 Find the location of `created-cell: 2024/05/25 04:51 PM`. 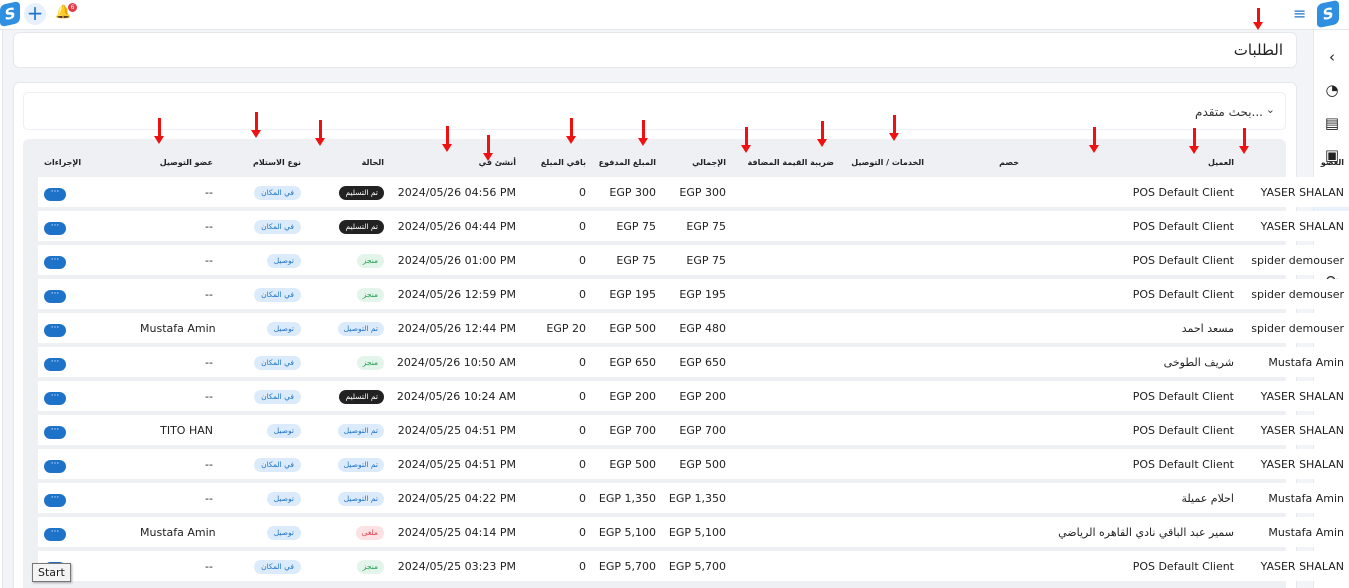

created-cell: 2024/05/25 04:51 PM is located at coordinates (456, 464).